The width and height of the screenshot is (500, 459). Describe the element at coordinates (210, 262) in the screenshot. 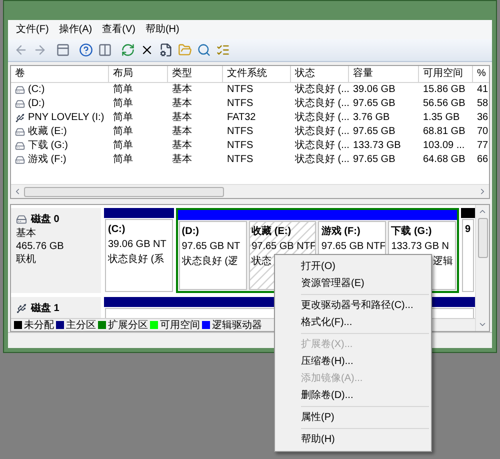

I see `partition-info: 状态良好 (逻` at that location.